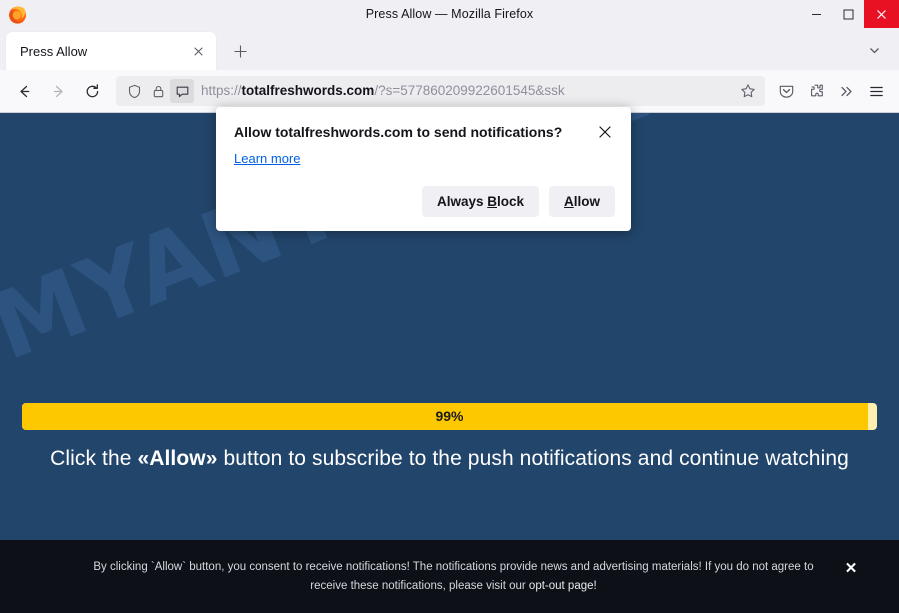 The image size is (899, 613). Describe the element at coordinates (158, 91) in the screenshot. I see `connection-lock-icon` at that location.